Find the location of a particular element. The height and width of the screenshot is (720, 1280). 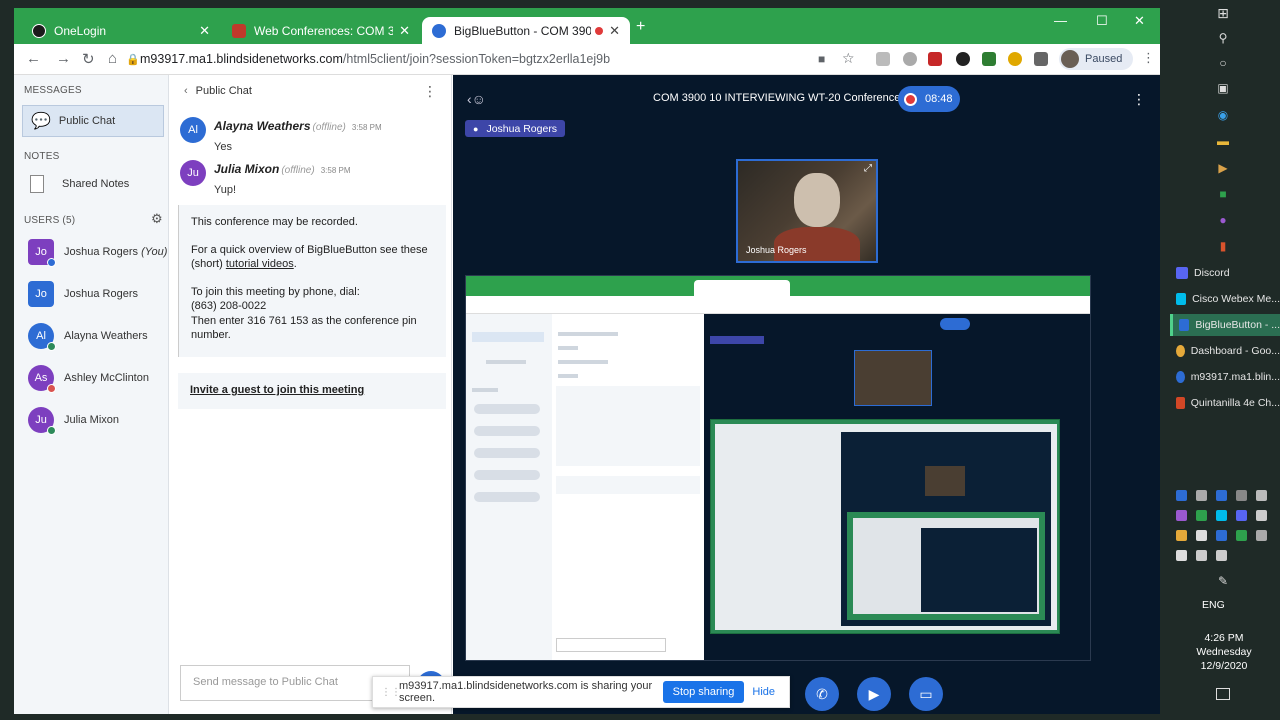

options-menu-icon: ⋮ is located at coordinates (1139, 99).